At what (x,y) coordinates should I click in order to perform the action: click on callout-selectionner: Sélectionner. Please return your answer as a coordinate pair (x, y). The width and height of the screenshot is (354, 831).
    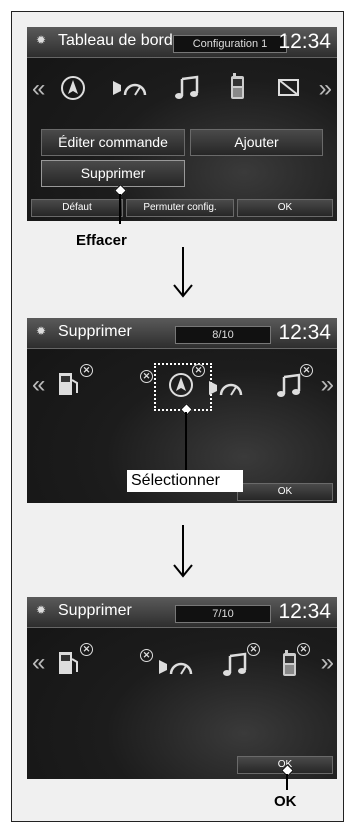
    Looking at the image, I should click on (175, 480).